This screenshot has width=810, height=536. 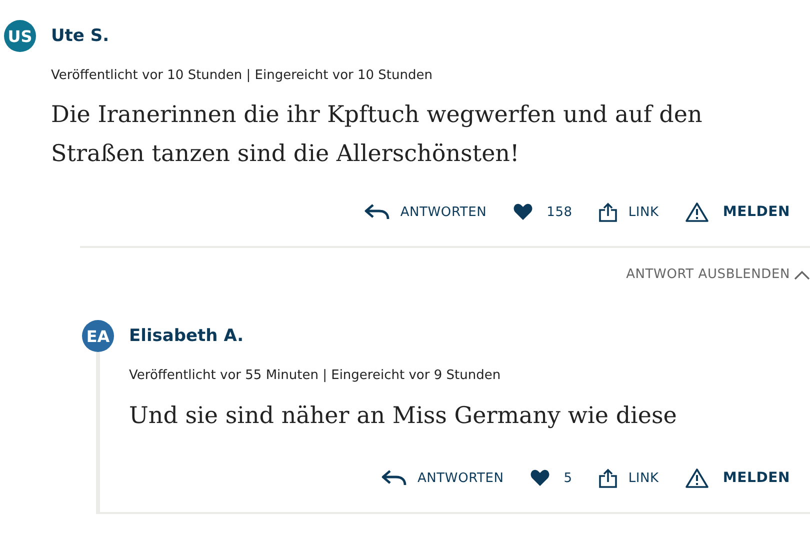 What do you see at coordinates (551, 478) in the screenshot?
I see `like-button: 5` at bounding box center [551, 478].